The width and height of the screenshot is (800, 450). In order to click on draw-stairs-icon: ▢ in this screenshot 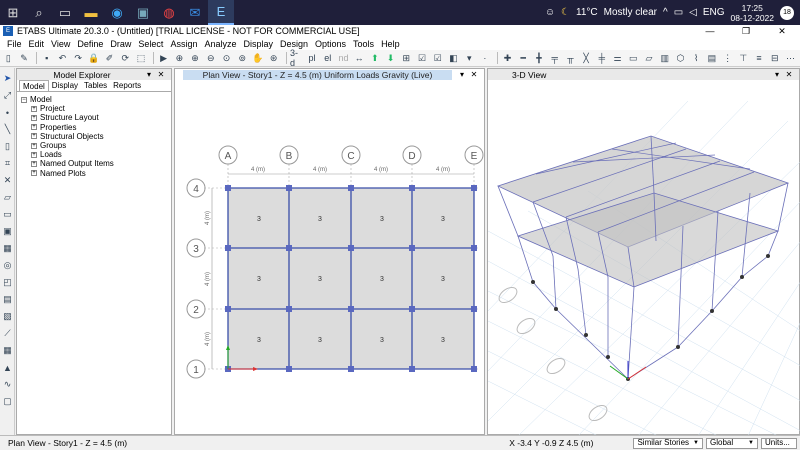, I will do `click(7, 401)`.